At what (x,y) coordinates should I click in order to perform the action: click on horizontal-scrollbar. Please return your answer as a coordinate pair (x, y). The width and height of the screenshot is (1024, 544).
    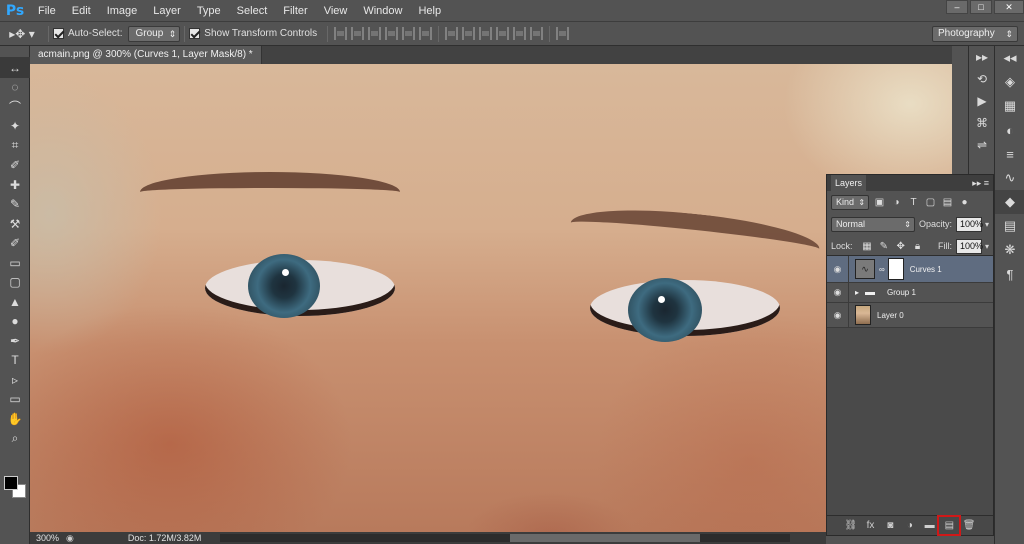
    Looking at the image, I should click on (505, 538).